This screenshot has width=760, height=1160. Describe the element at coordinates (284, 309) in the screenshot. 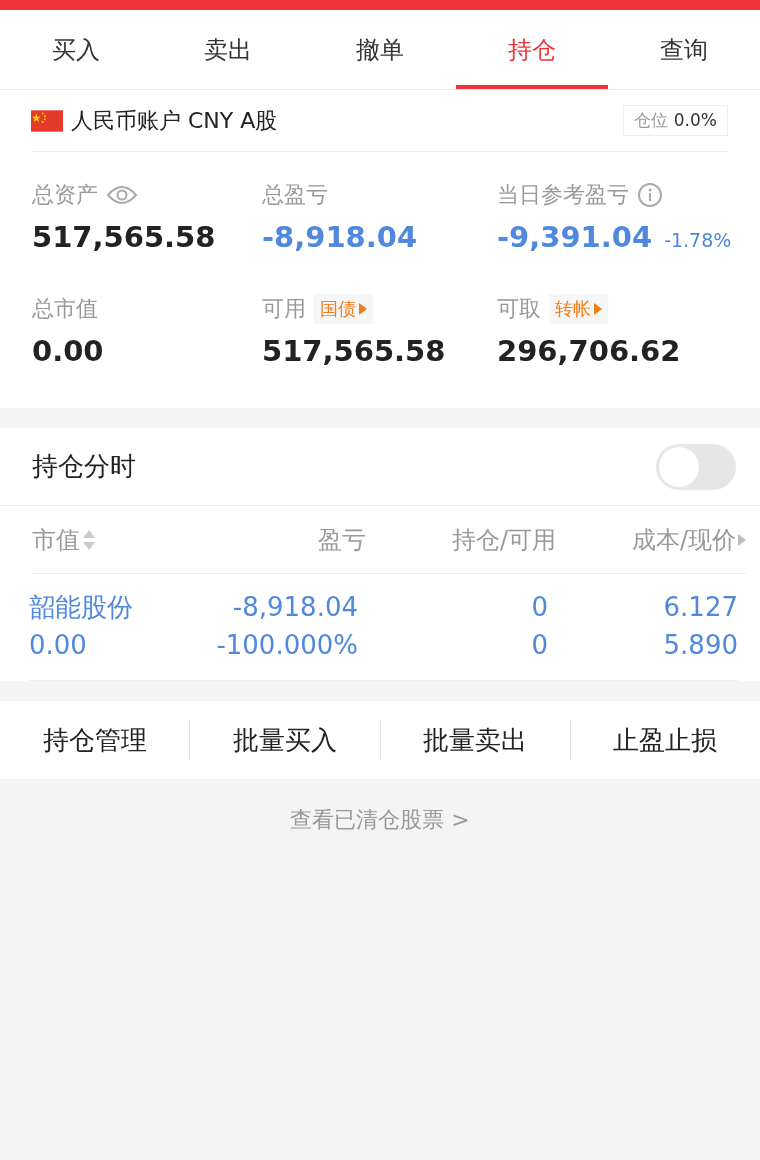

I see `stat-label: 可用` at that location.